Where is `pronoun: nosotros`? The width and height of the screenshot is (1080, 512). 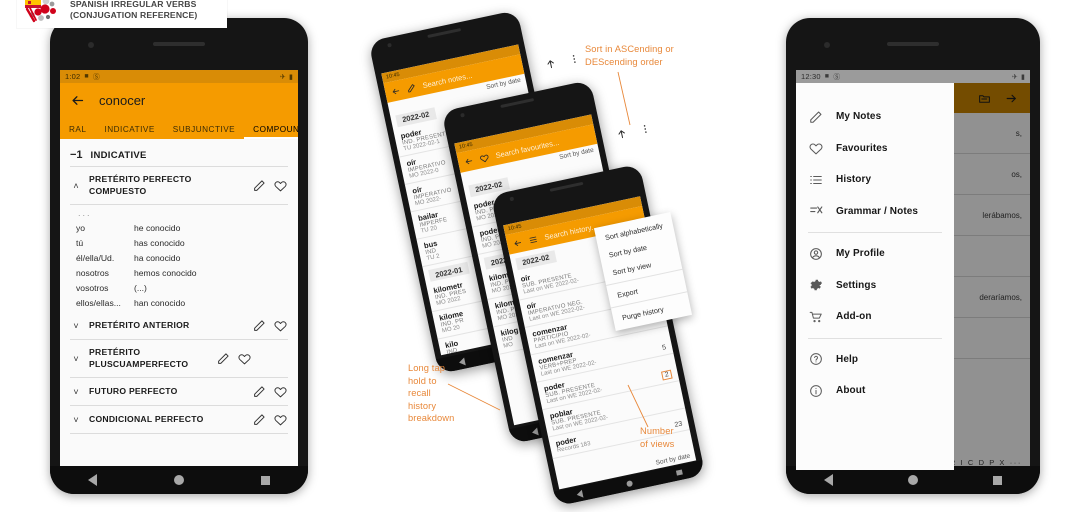 pronoun: nosotros is located at coordinates (92, 272).